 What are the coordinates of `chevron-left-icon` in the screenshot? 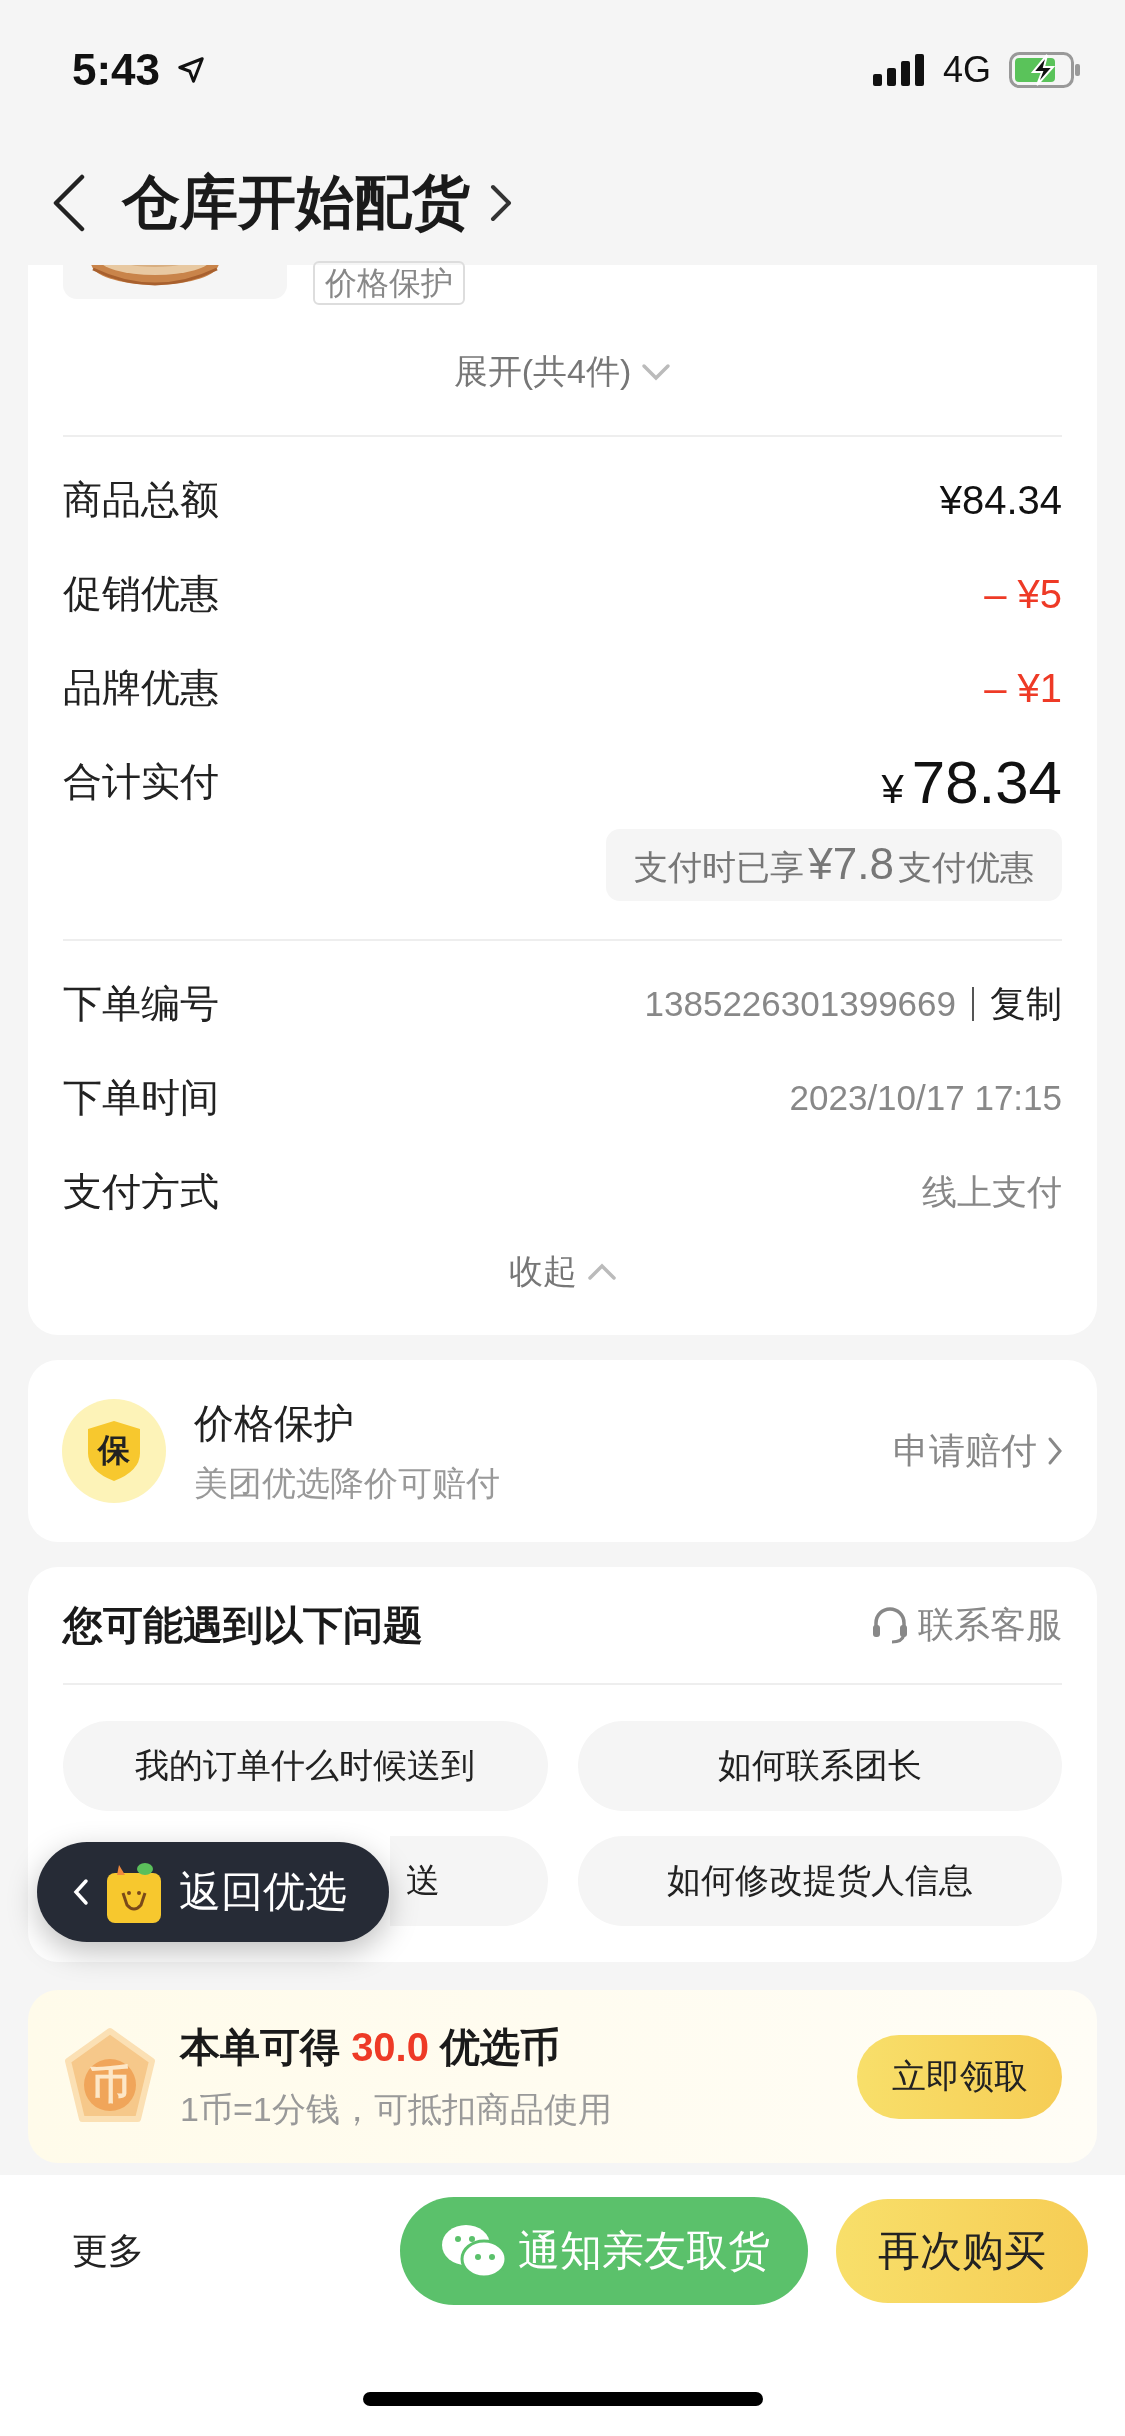 It's located at (81, 1892).